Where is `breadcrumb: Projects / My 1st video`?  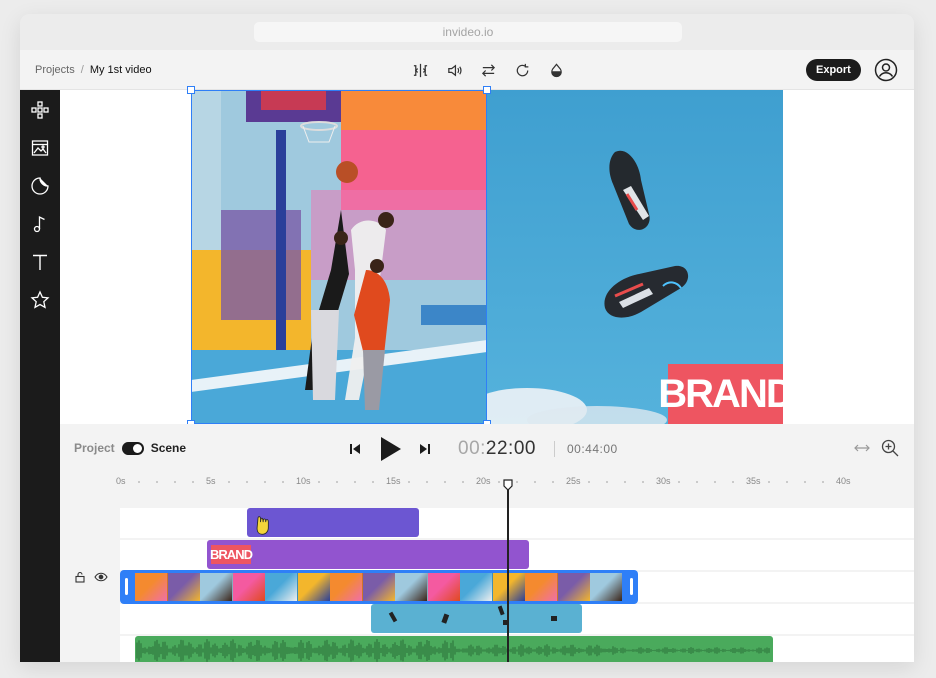 breadcrumb: Projects / My 1st video is located at coordinates (93, 70).